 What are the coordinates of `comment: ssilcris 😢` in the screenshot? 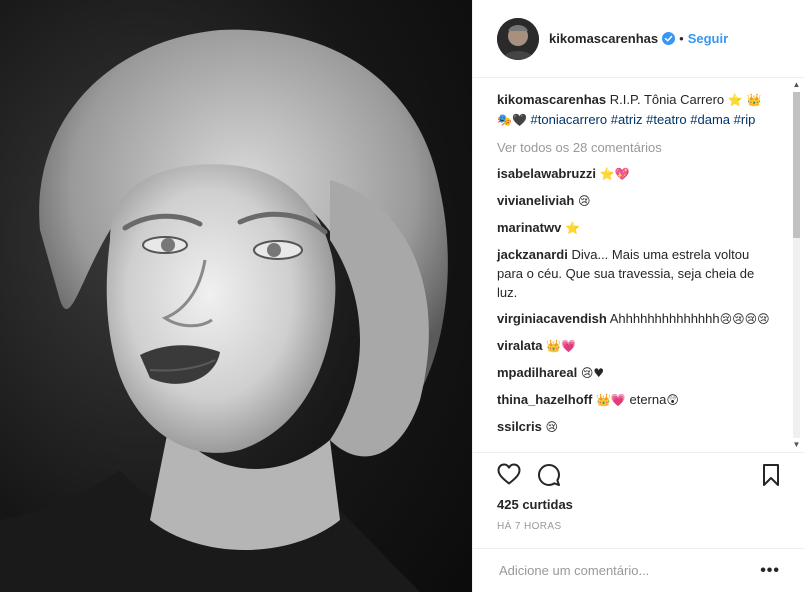 It's located at (636, 427).